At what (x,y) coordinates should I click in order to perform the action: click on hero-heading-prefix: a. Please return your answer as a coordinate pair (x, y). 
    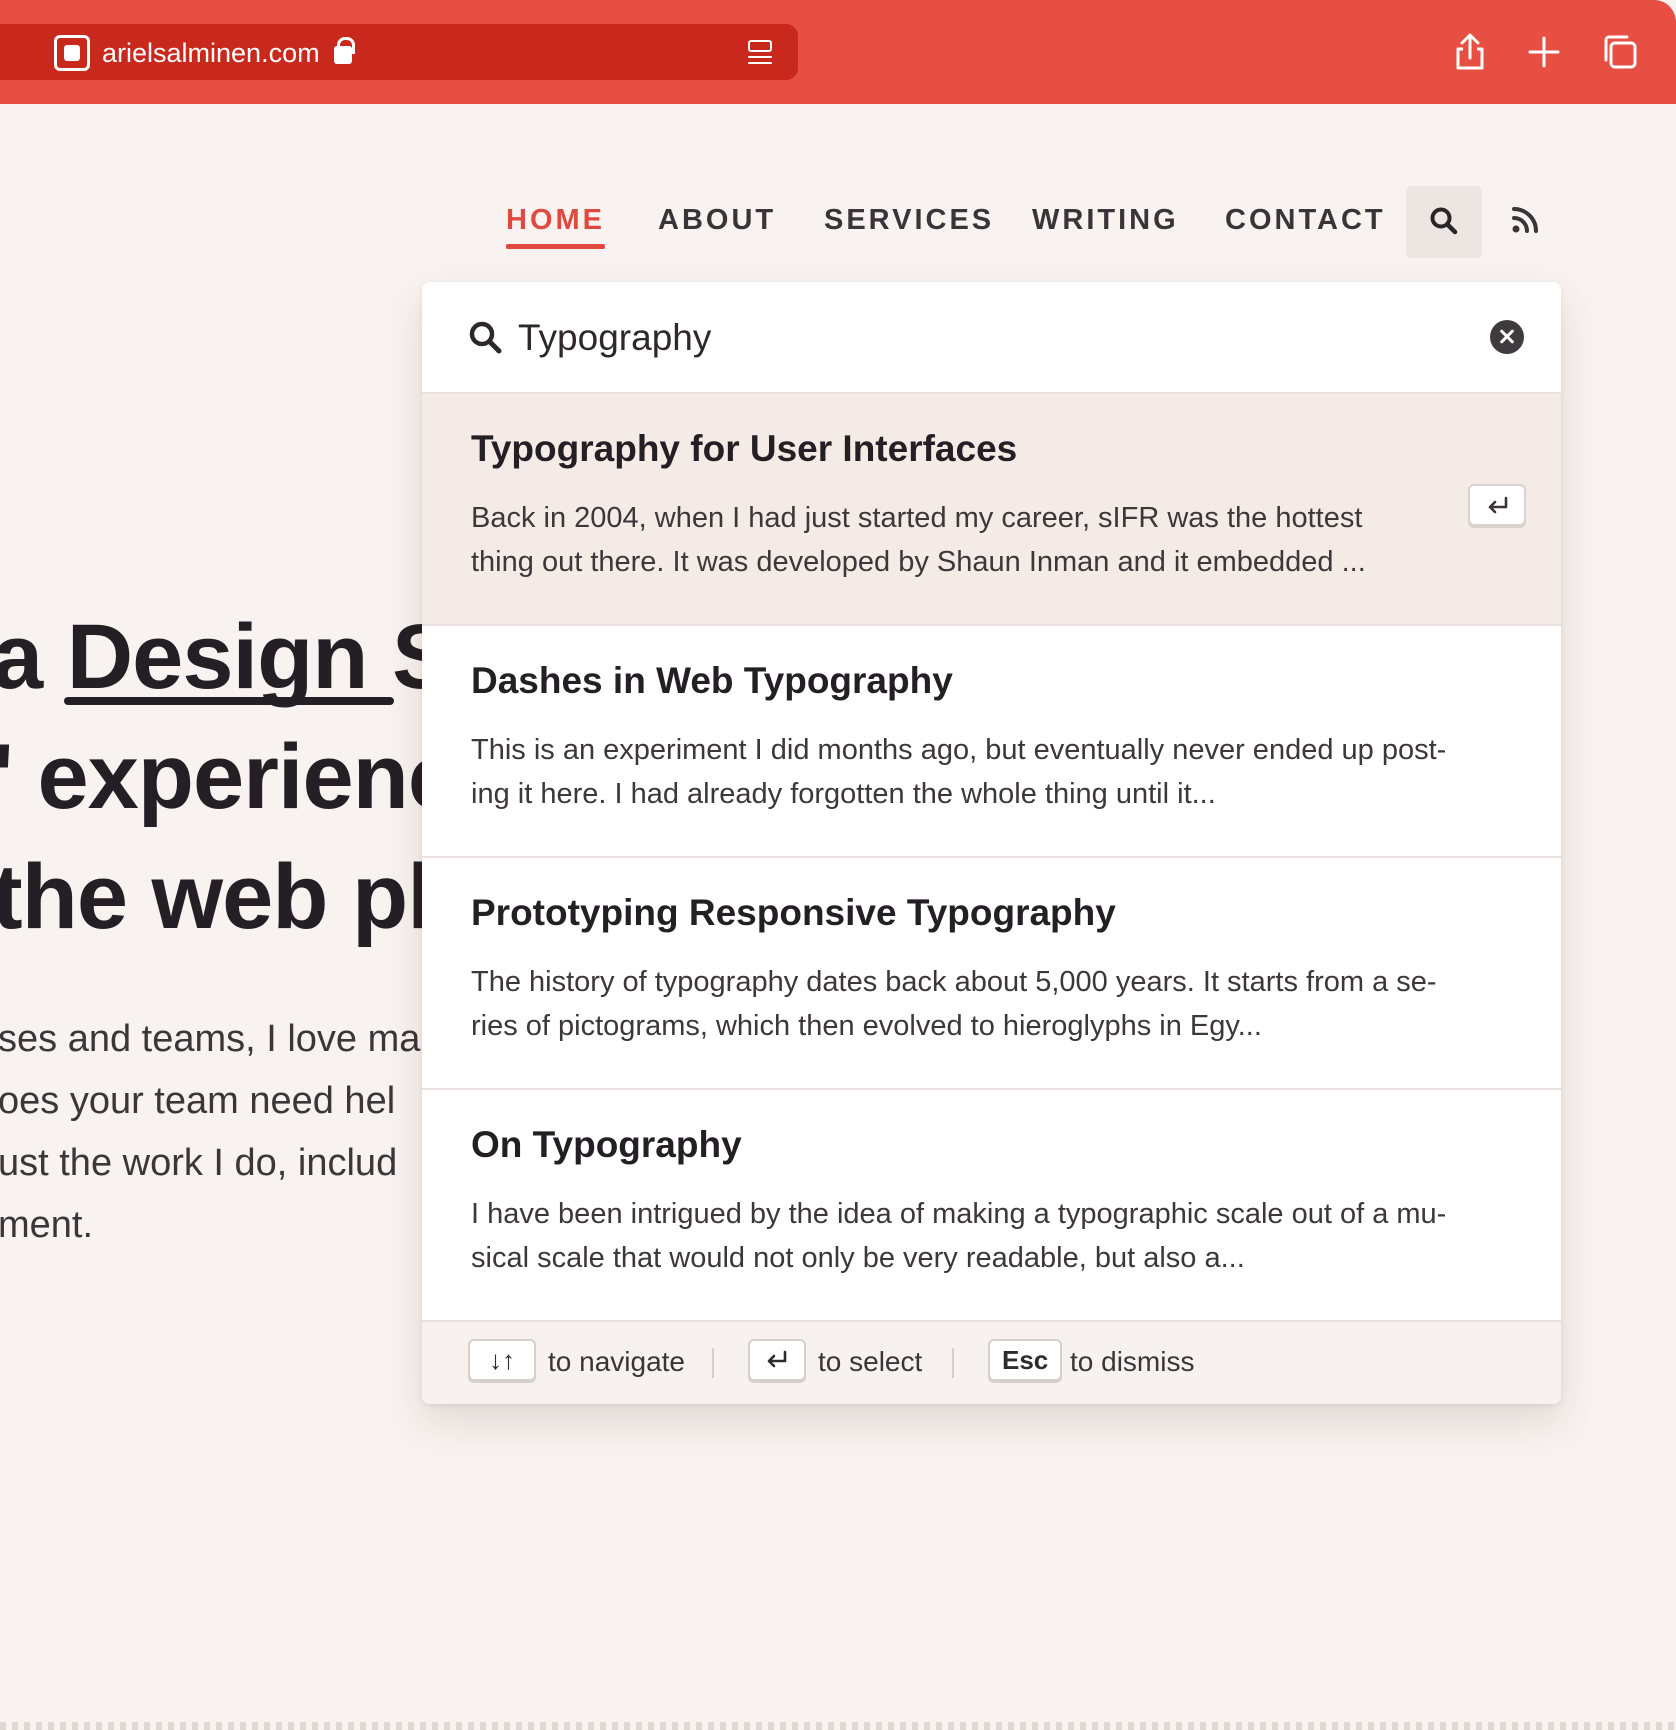
    Looking at the image, I should click on (21, 657).